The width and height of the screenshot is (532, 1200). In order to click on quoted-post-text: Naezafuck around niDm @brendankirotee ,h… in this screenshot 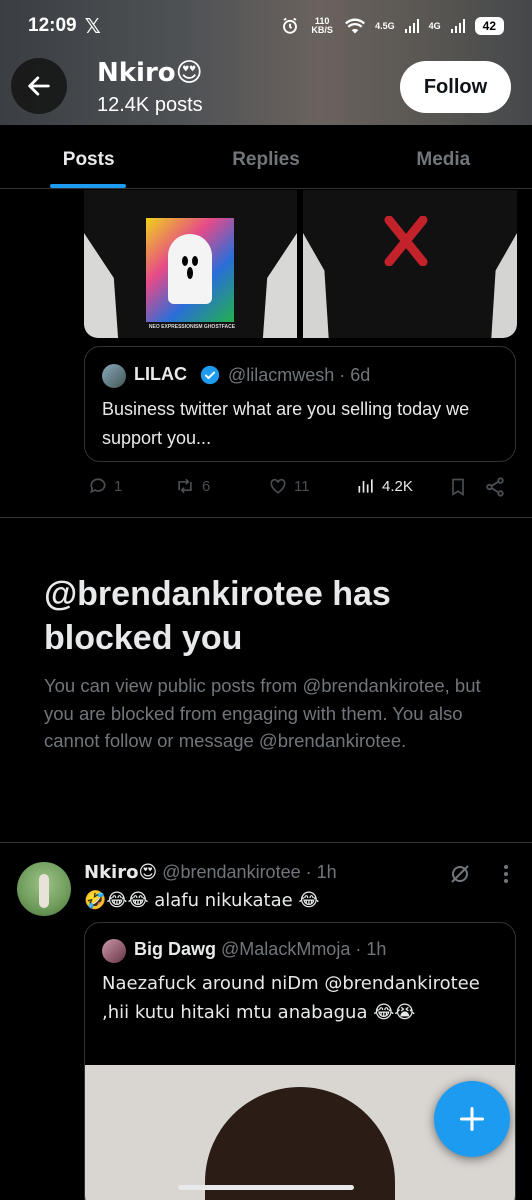, I will do `click(291, 998)`.